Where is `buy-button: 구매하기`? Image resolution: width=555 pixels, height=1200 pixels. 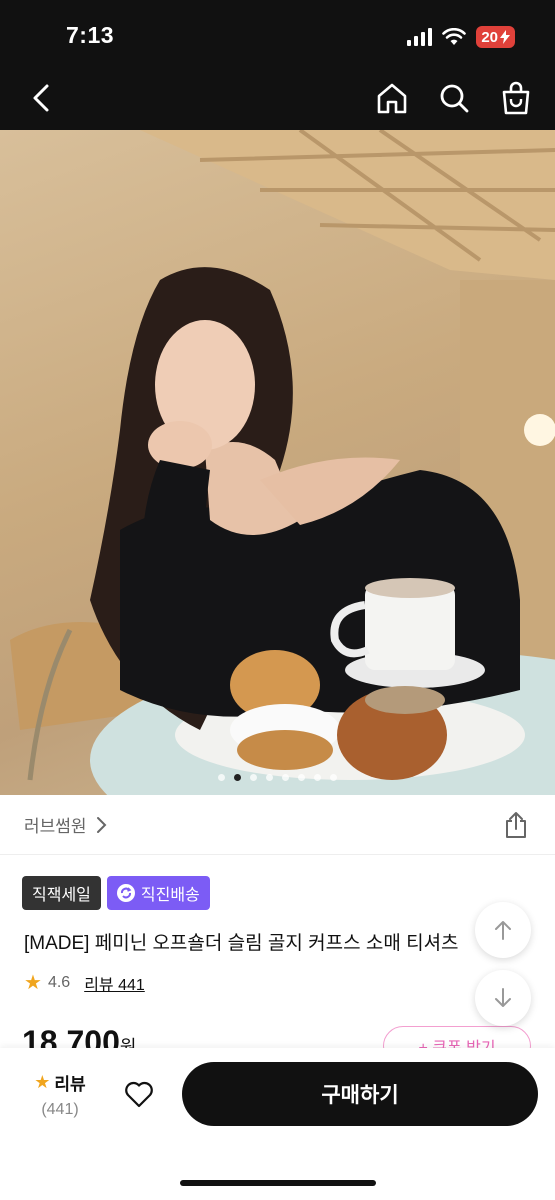
buy-button: 구매하기 is located at coordinates (360, 1094).